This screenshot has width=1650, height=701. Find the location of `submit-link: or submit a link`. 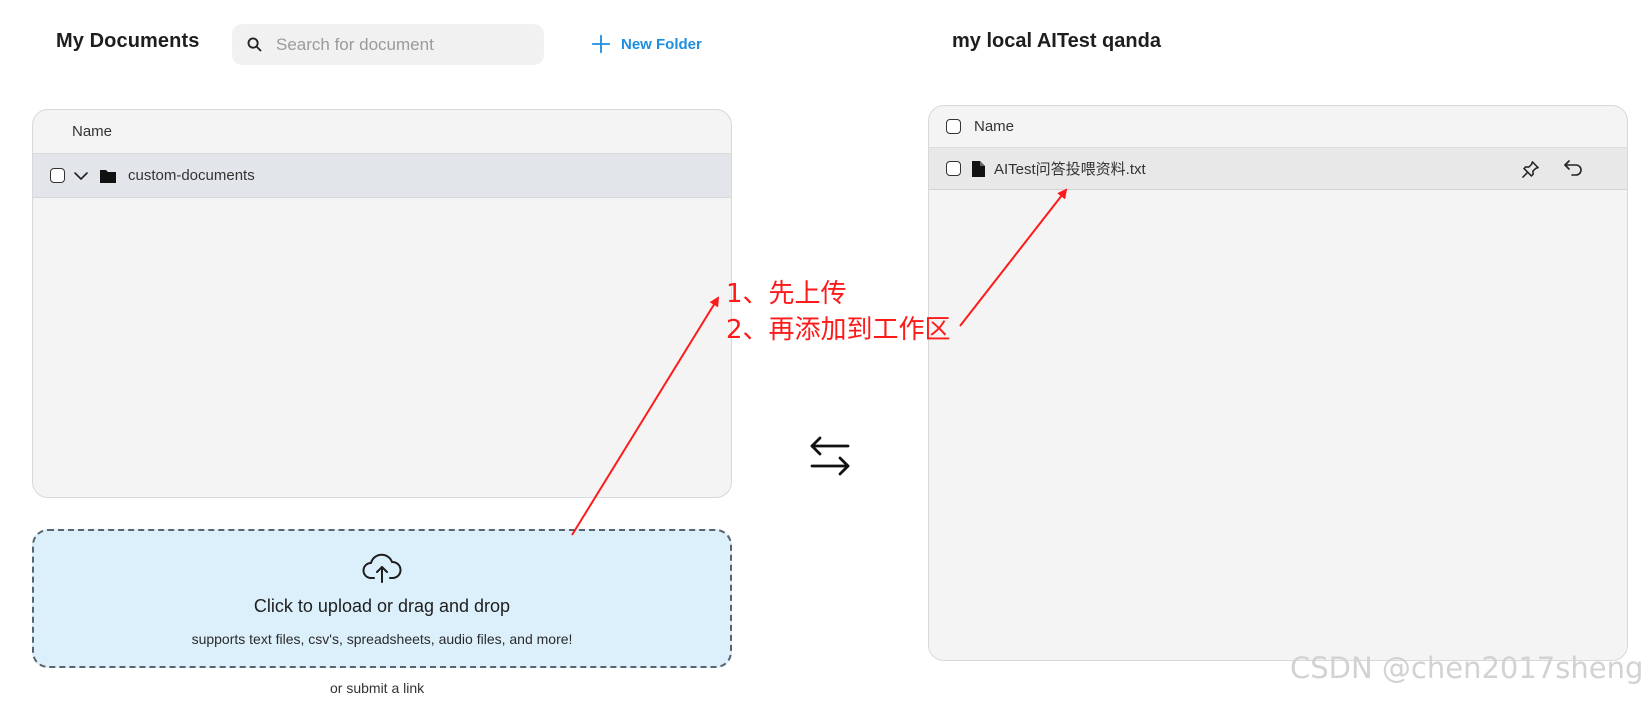

submit-link: or submit a link is located at coordinates (377, 688).